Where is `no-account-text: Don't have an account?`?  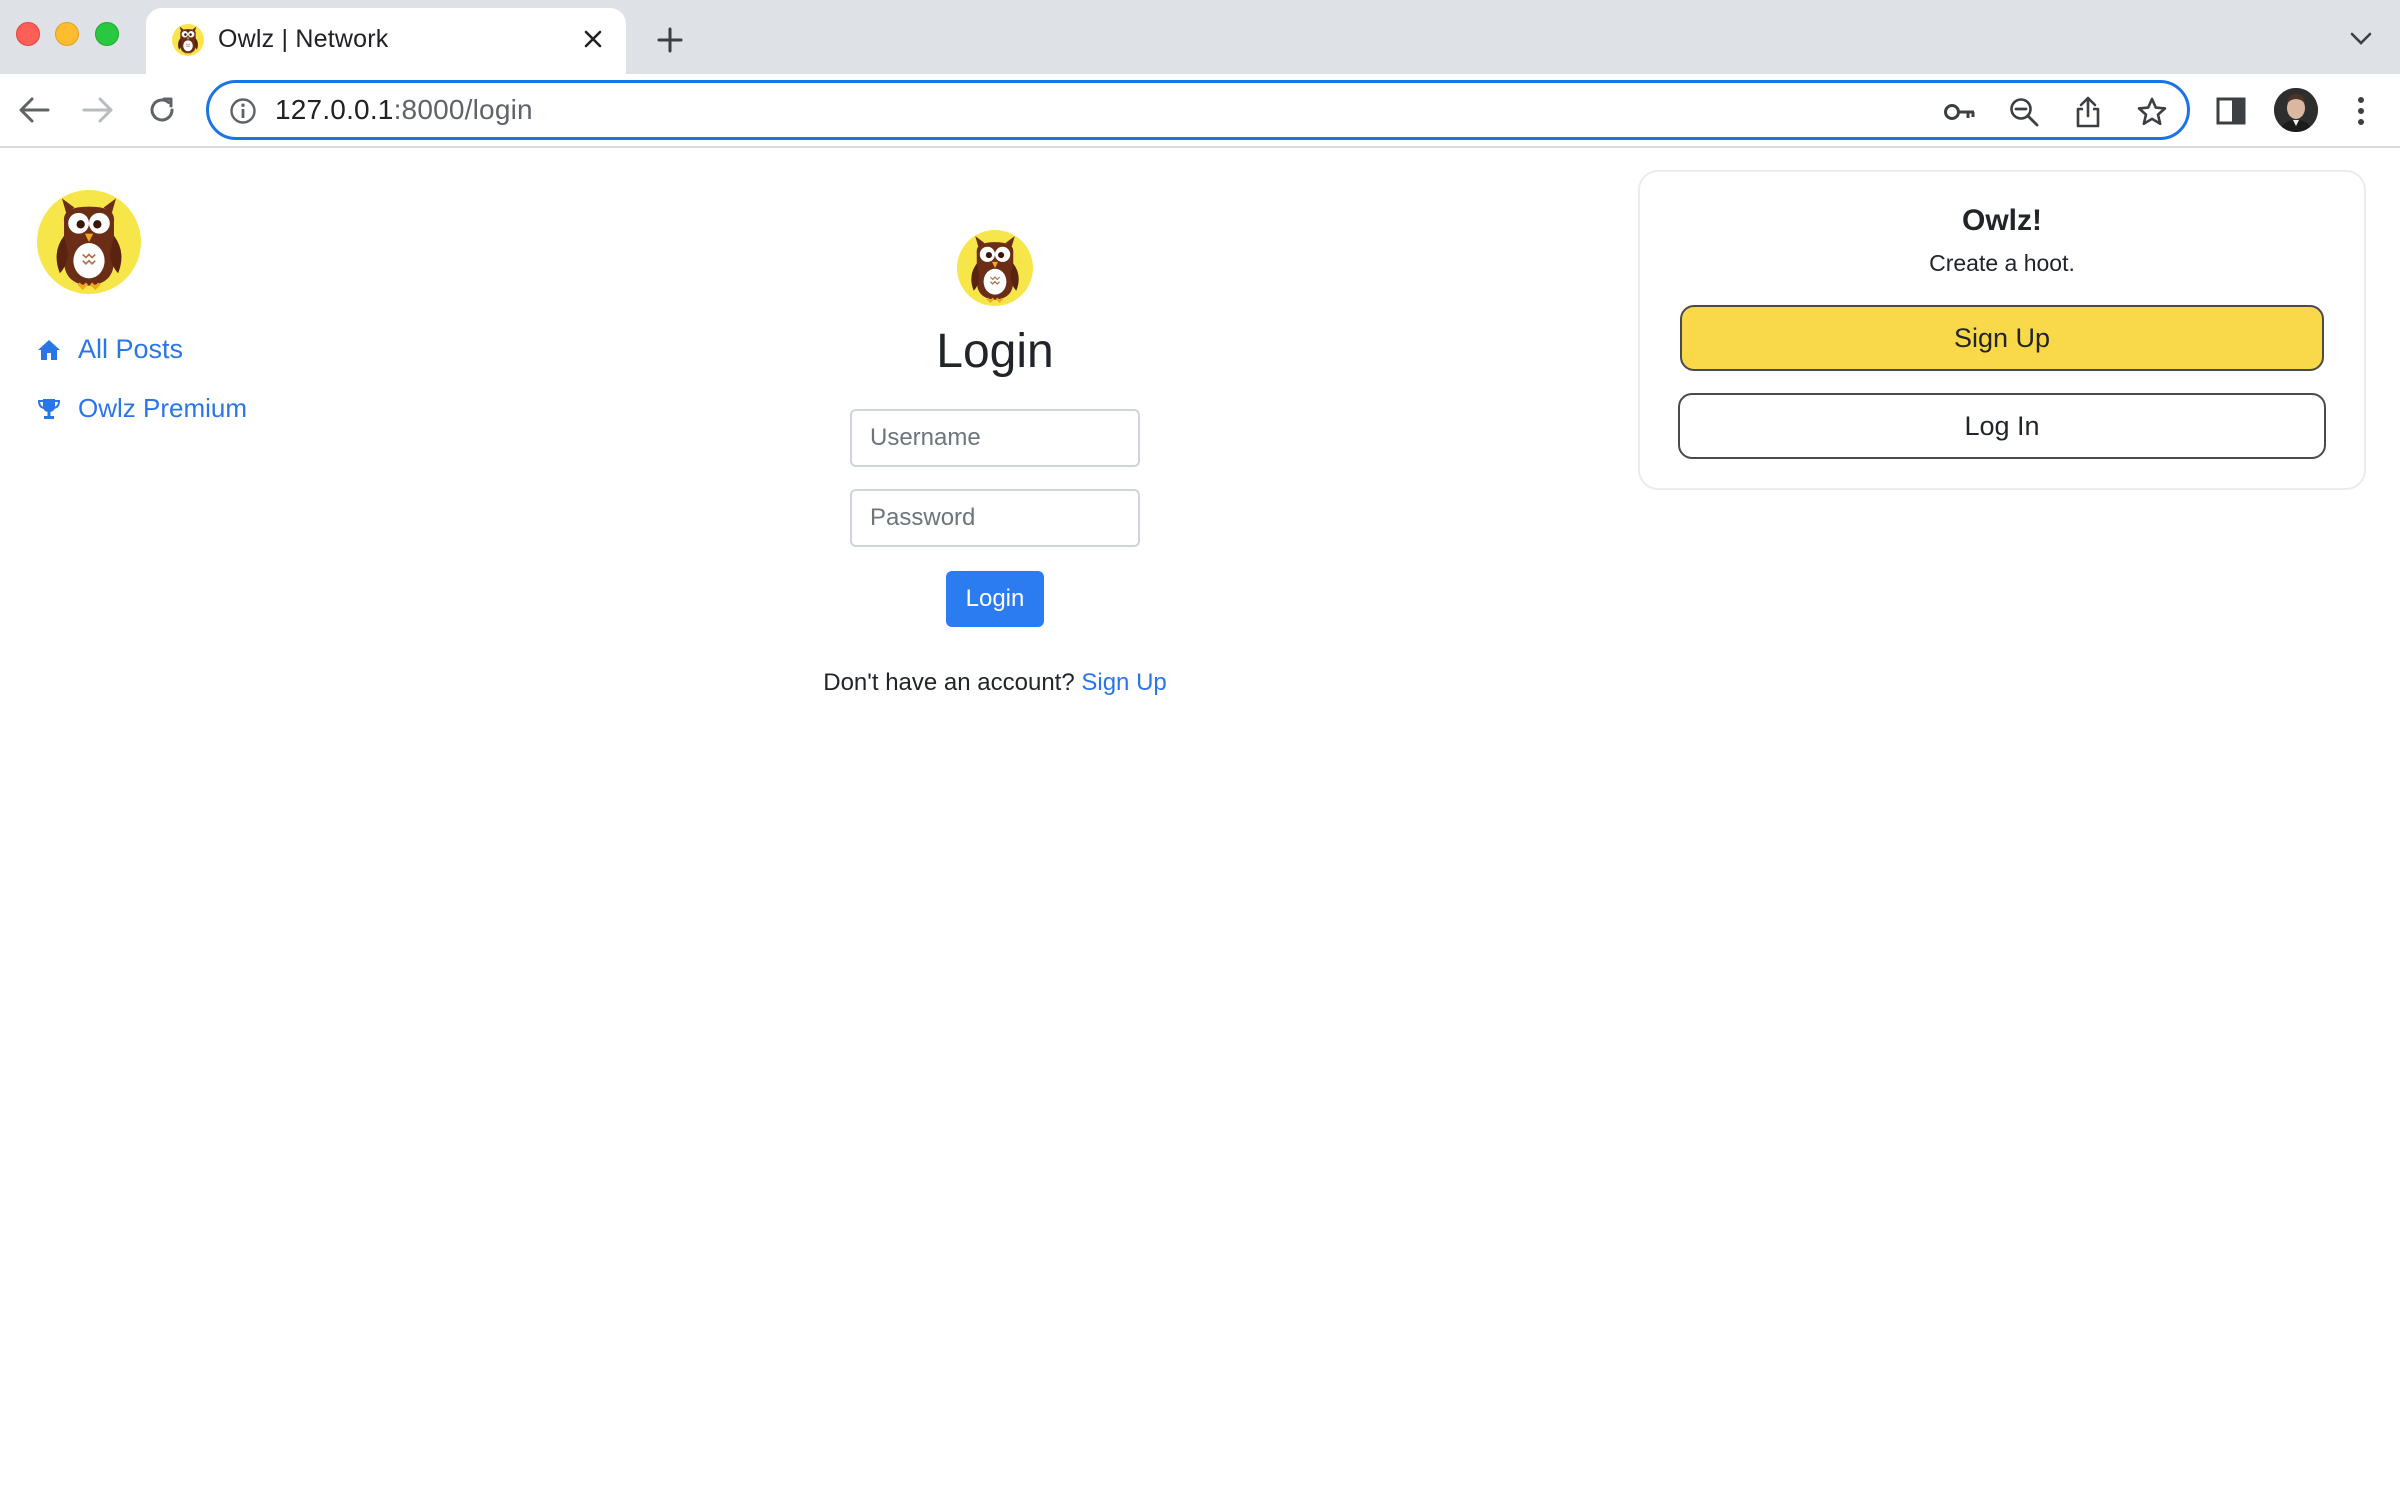 no-account-text: Don't have an account? is located at coordinates (949, 682).